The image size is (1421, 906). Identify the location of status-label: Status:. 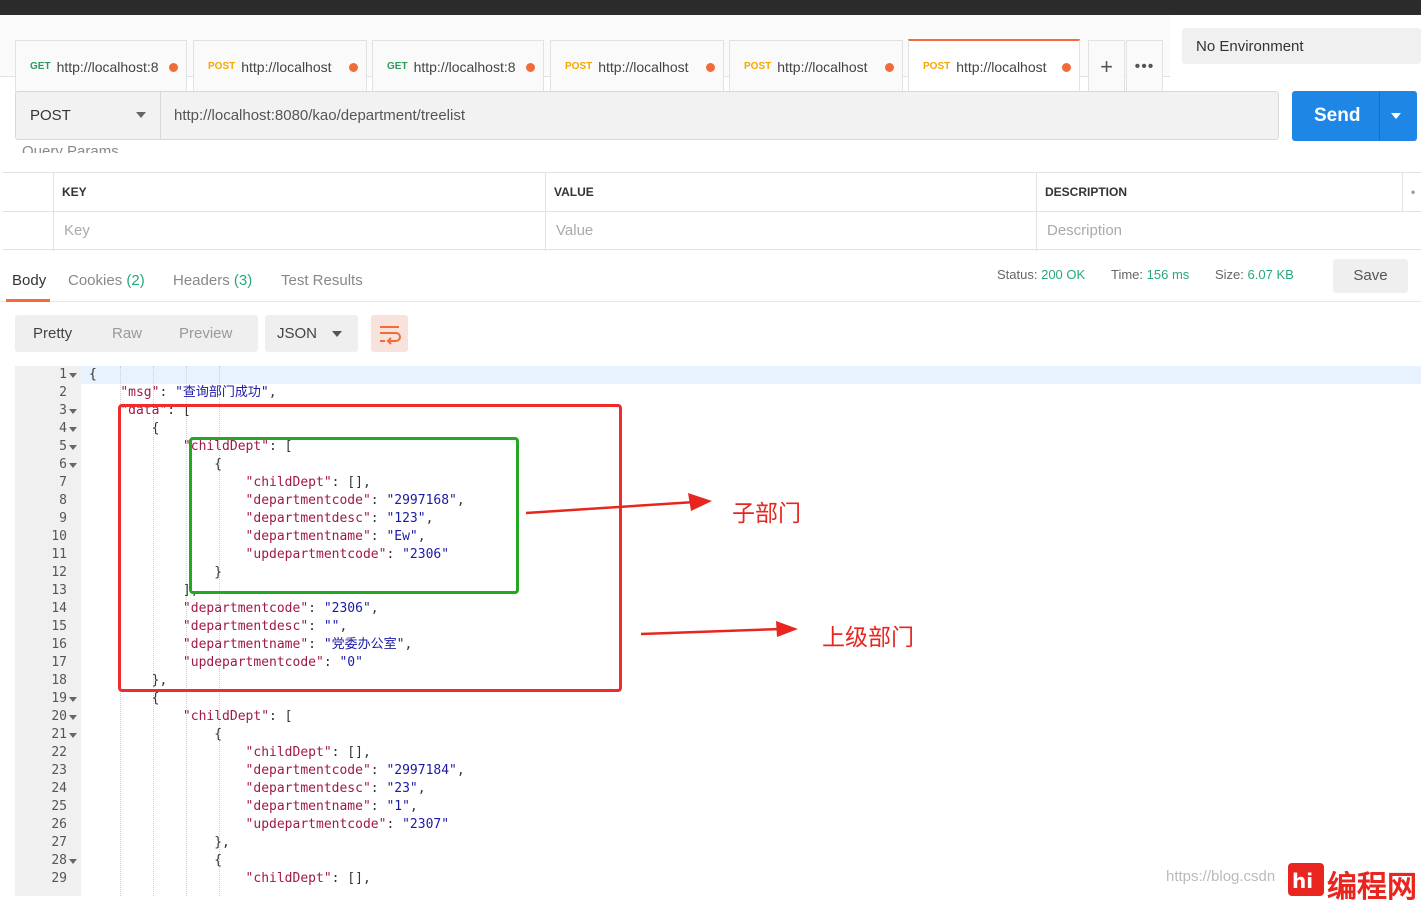
(1017, 274).